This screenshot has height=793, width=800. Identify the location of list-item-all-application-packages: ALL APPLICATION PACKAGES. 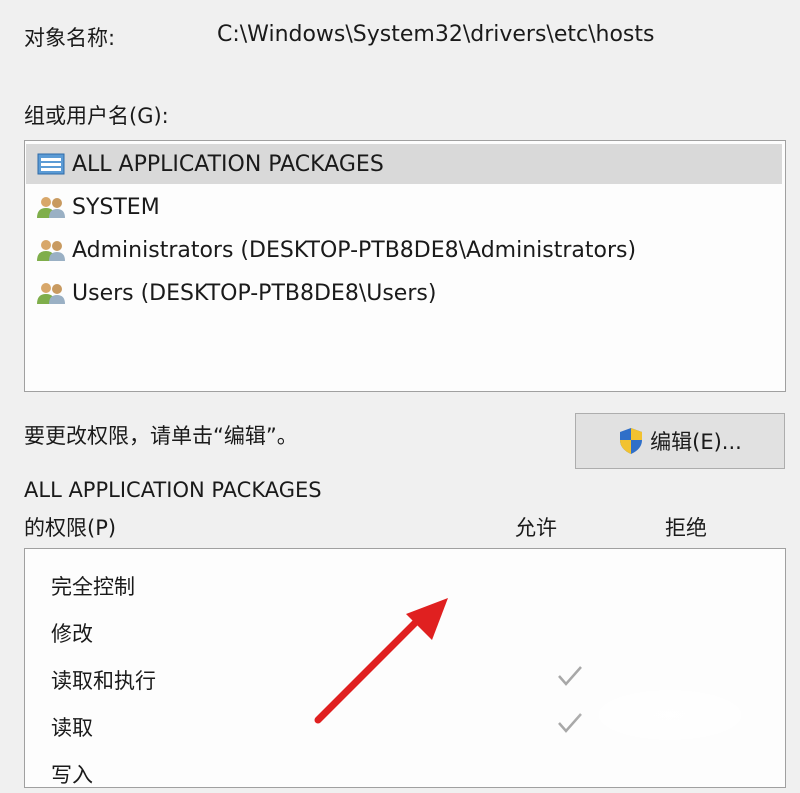
(404, 164).